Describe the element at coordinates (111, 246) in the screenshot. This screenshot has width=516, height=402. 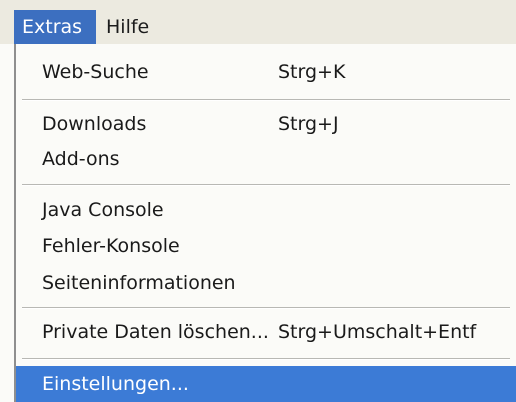
I see `menu-item-label: Fehler-Konsole` at that location.